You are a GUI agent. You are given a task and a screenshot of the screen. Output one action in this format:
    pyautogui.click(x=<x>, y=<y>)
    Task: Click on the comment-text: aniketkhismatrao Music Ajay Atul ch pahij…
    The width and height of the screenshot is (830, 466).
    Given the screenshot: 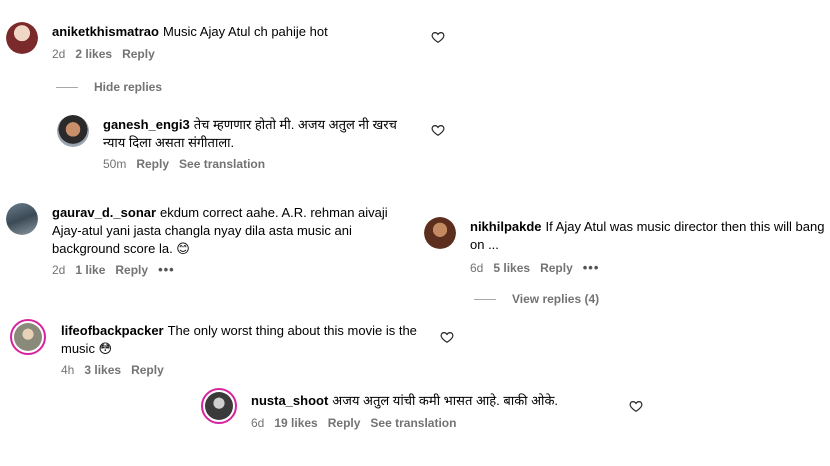 What is the action you would take?
    pyautogui.click(x=190, y=31)
    